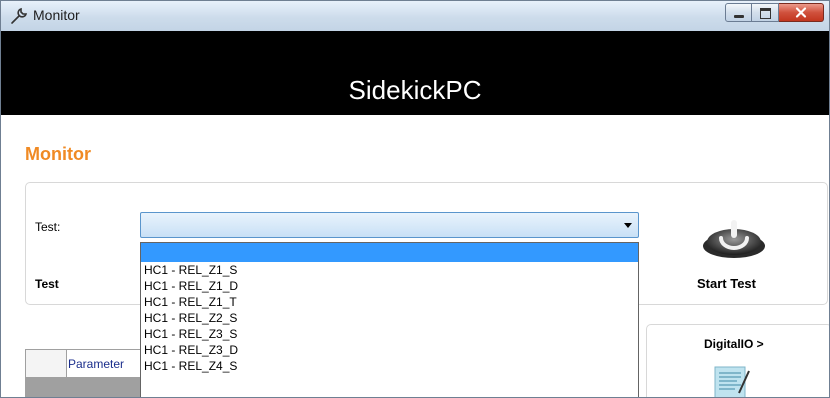 The height and width of the screenshot is (398, 830). I want to click on digitalio-link: DigitalIO >, so click(734, 344).